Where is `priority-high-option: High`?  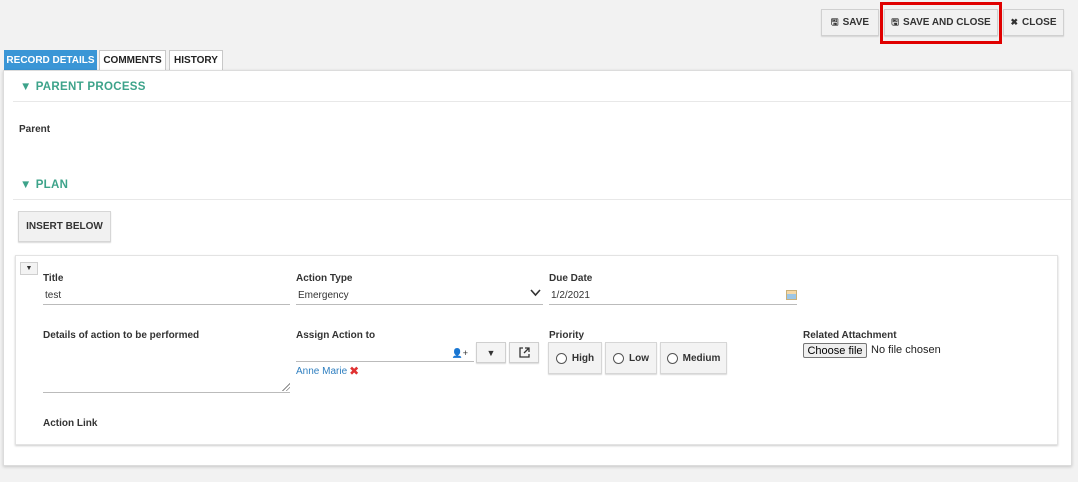 priority-high-option: High is located at coordinates (575, 358).